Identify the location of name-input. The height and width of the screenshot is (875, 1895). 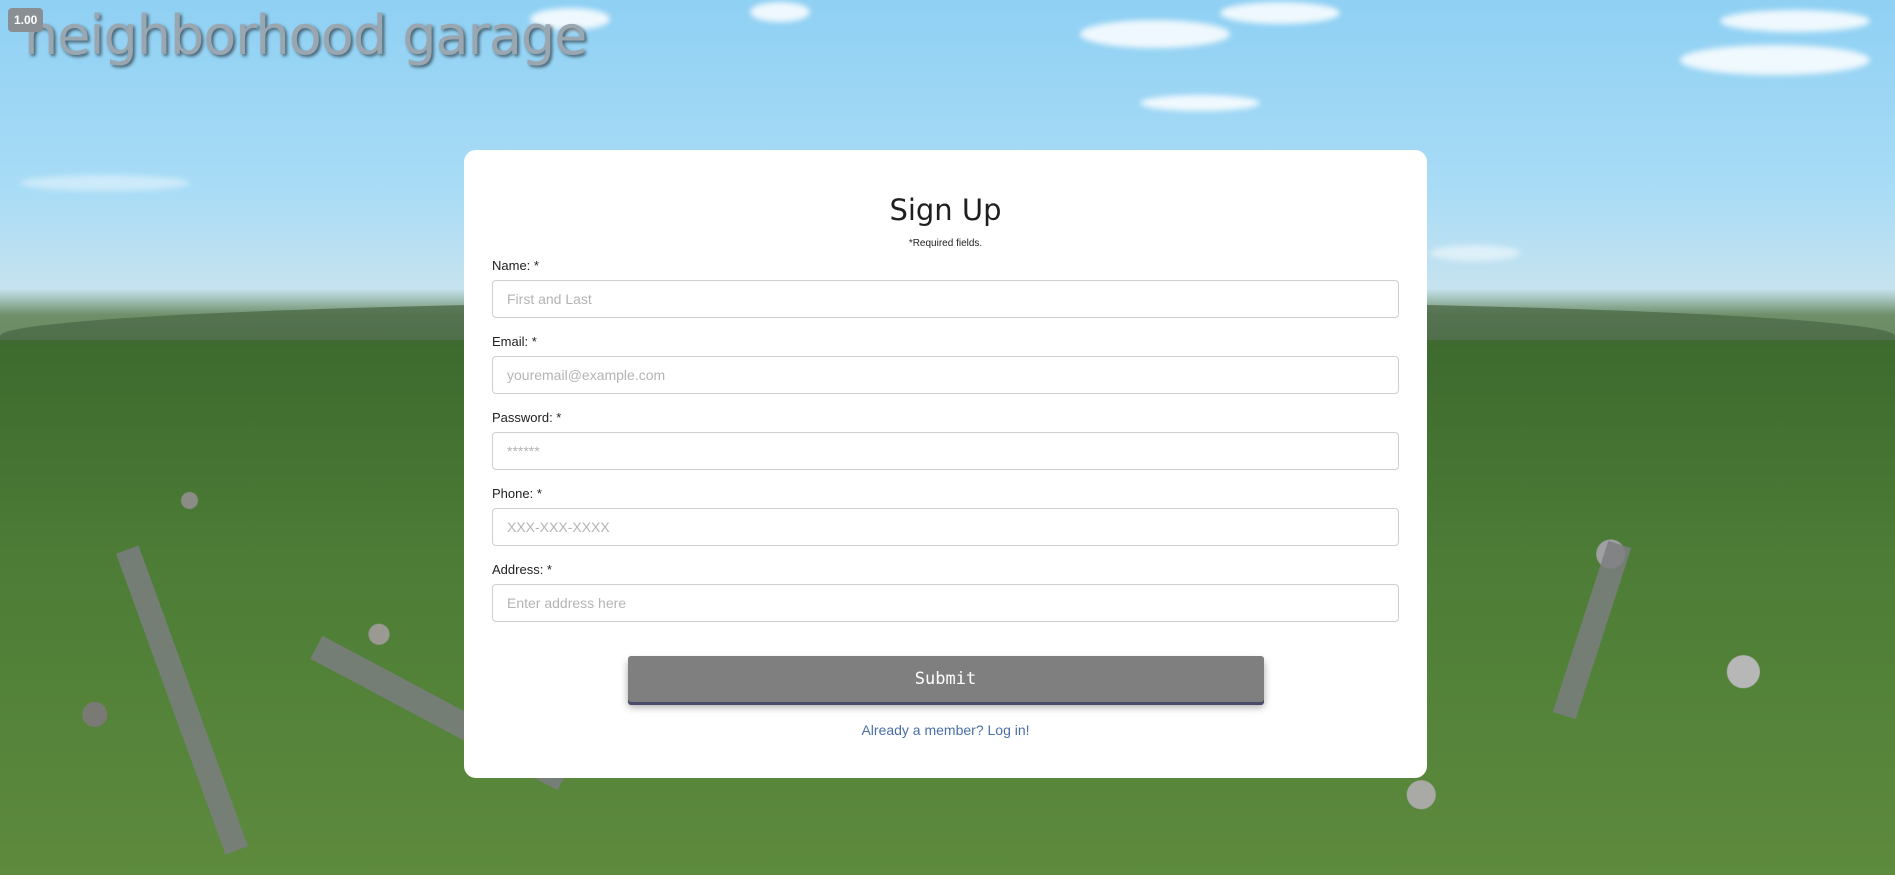
(945, 299).